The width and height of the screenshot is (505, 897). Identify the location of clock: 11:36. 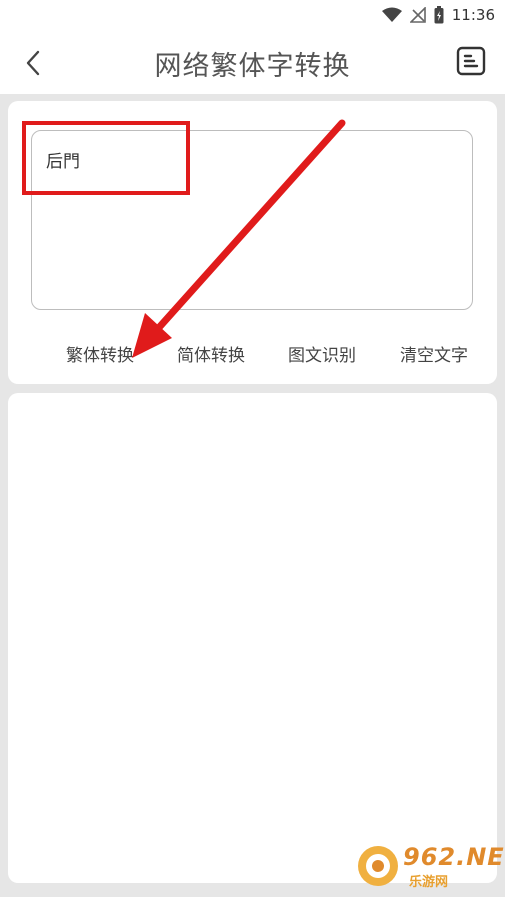
(473, 15).